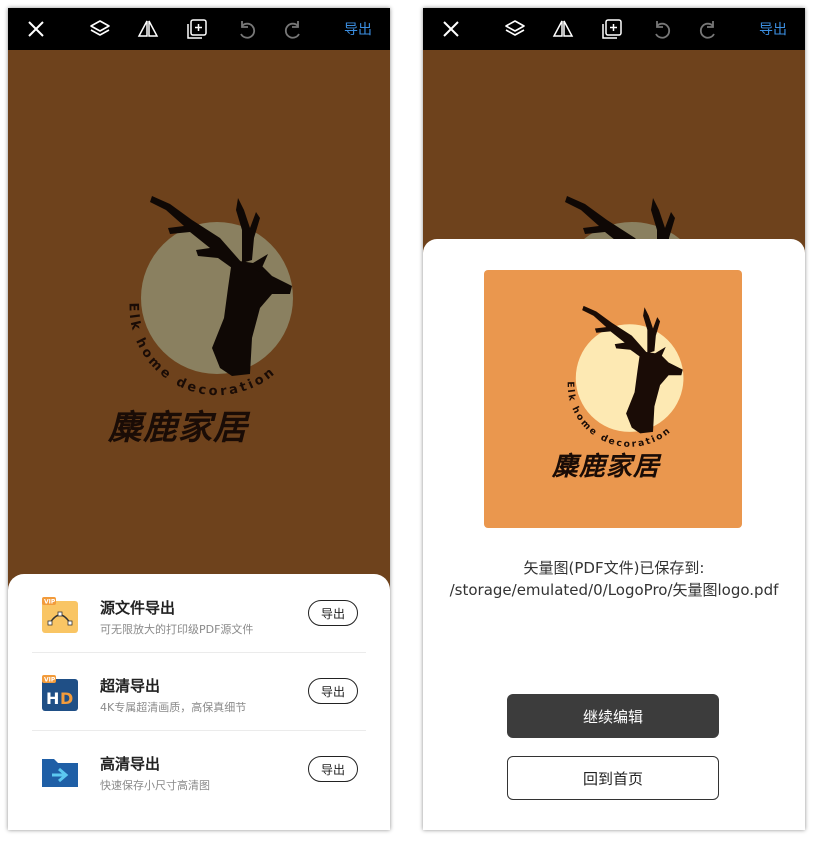 Image resolution: width=814 pixels, height=842 pixels. I want to click on svg-text: D, so click(66, 698).